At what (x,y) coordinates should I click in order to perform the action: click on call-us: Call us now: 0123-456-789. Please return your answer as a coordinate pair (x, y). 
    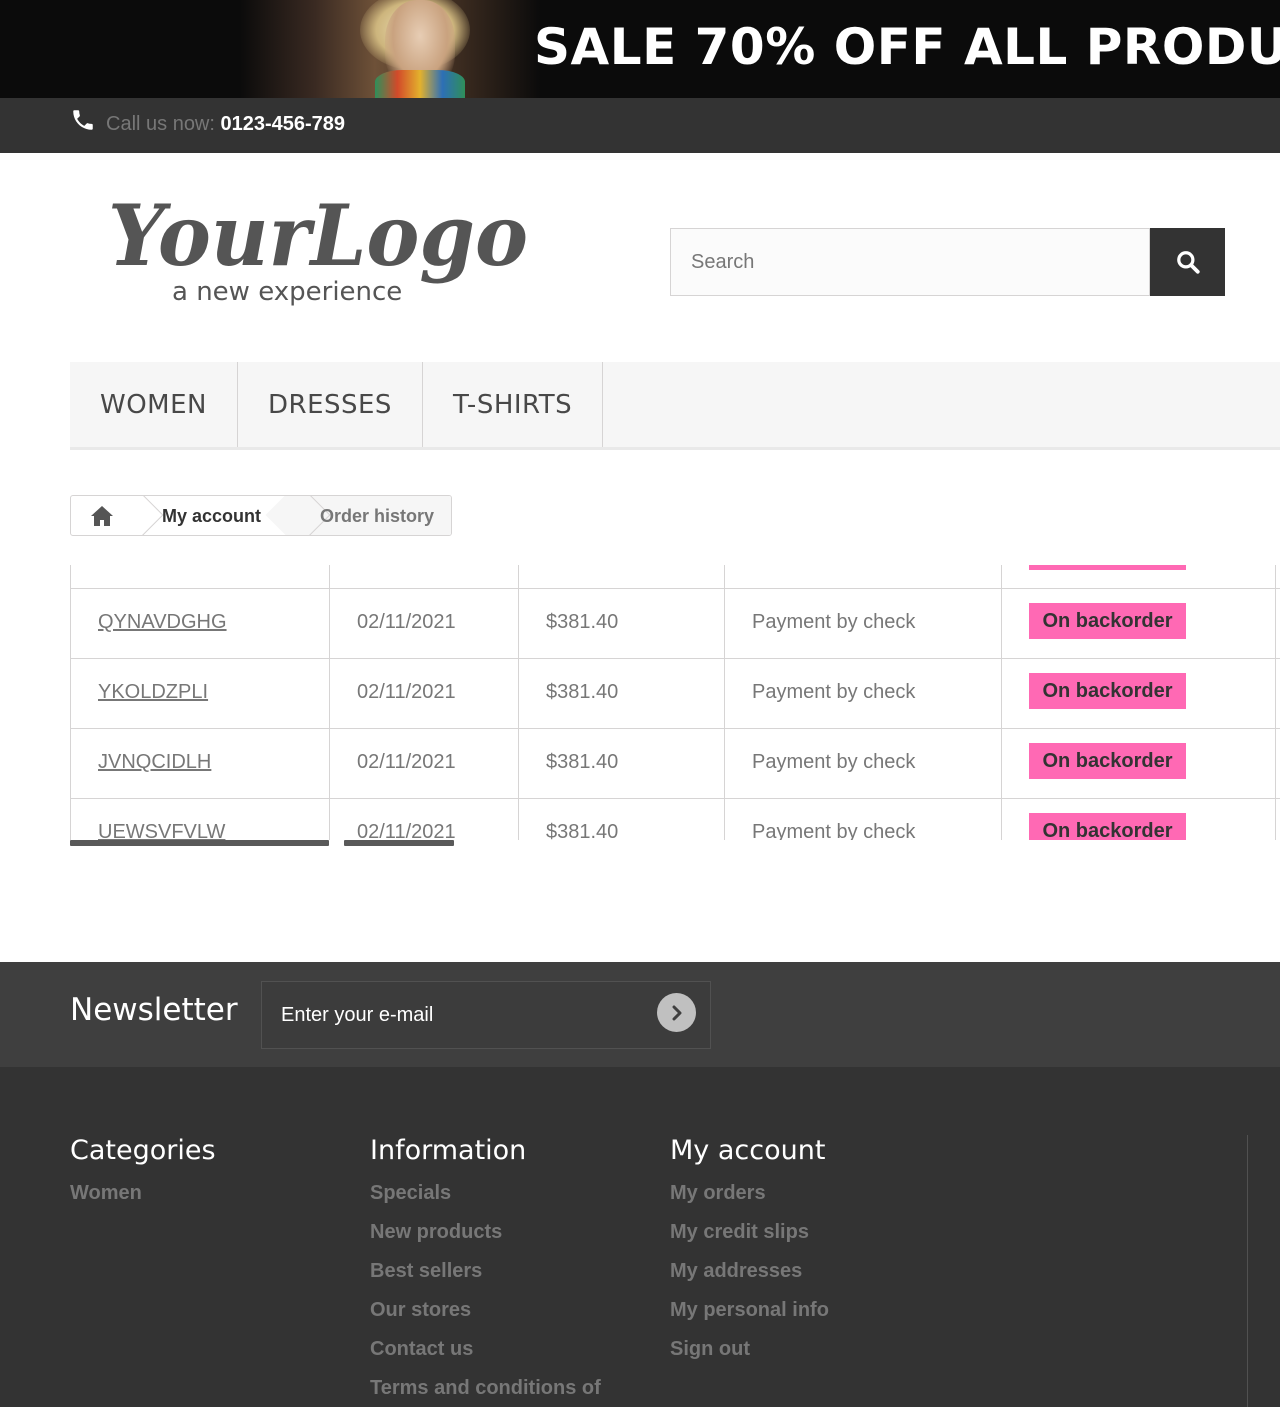
    Looking at the image, I should click on (225, 124).